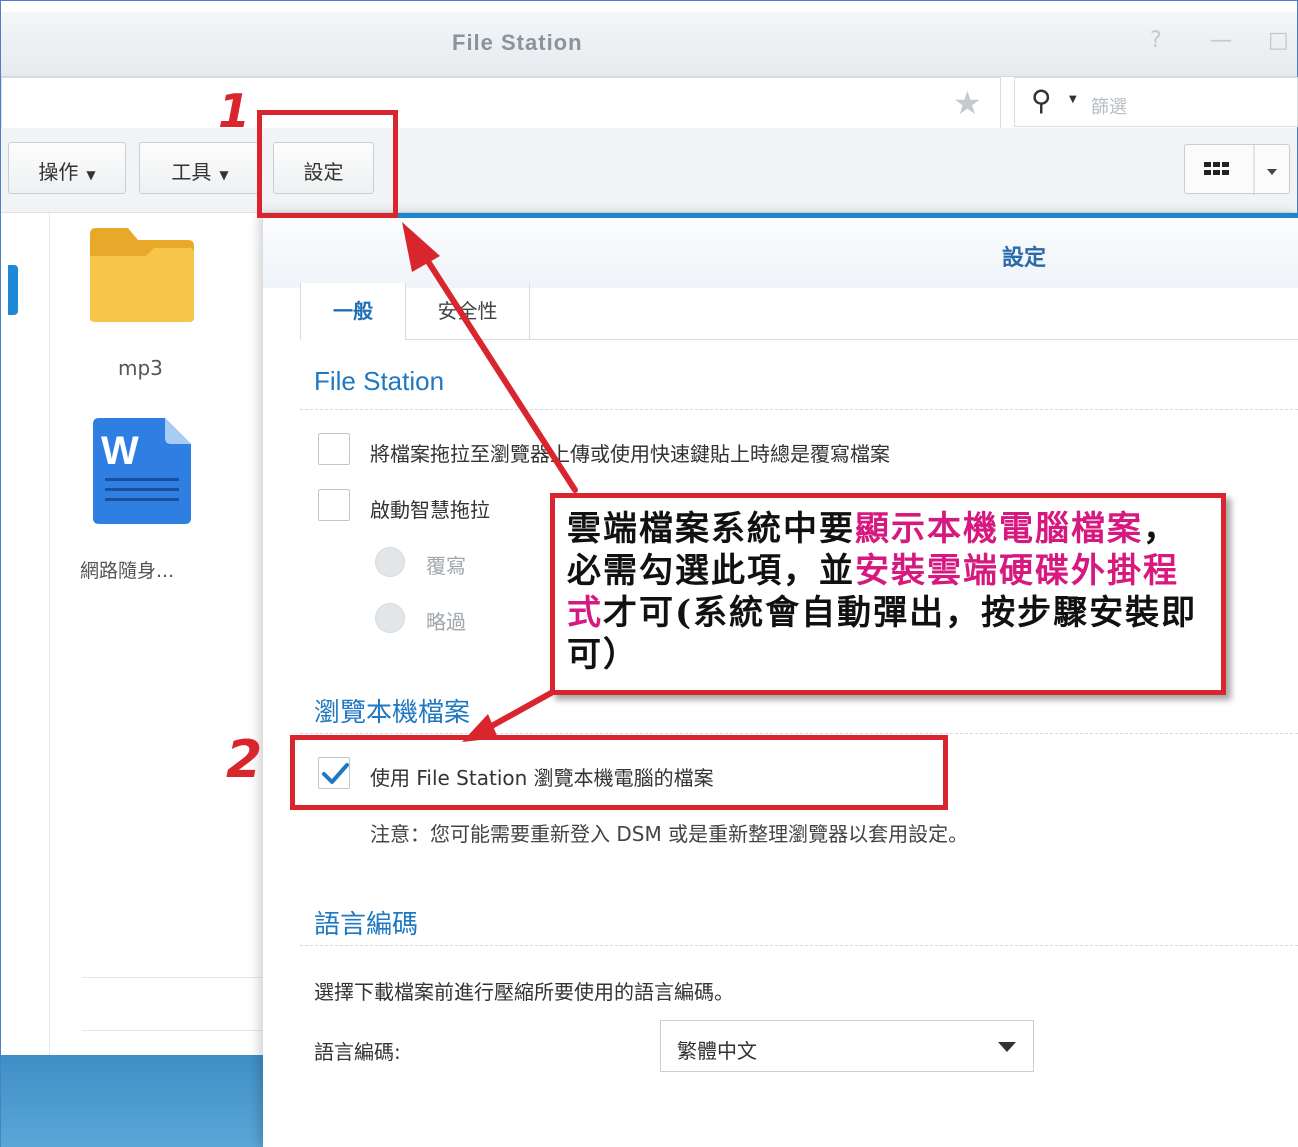 This screenshot has height=1147, width=1298. I want to click on arrow-to-checkbox, so click(512, 713).